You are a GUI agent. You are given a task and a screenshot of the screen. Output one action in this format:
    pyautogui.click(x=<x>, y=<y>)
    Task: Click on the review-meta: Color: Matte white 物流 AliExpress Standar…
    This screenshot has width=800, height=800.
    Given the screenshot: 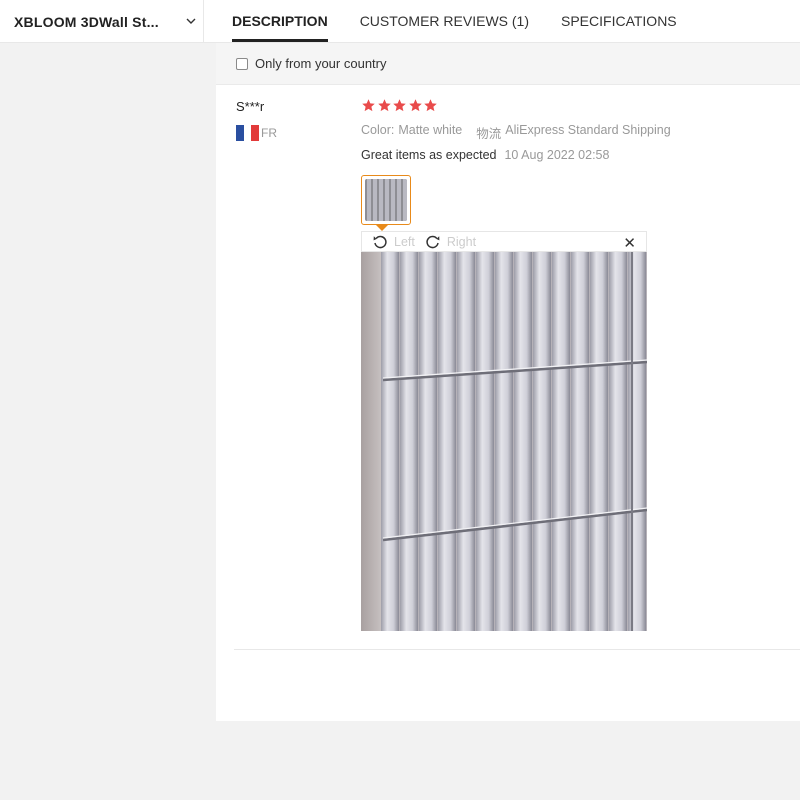 What is the action you would take?
    pyautogui.click(x=516, y=132)
    